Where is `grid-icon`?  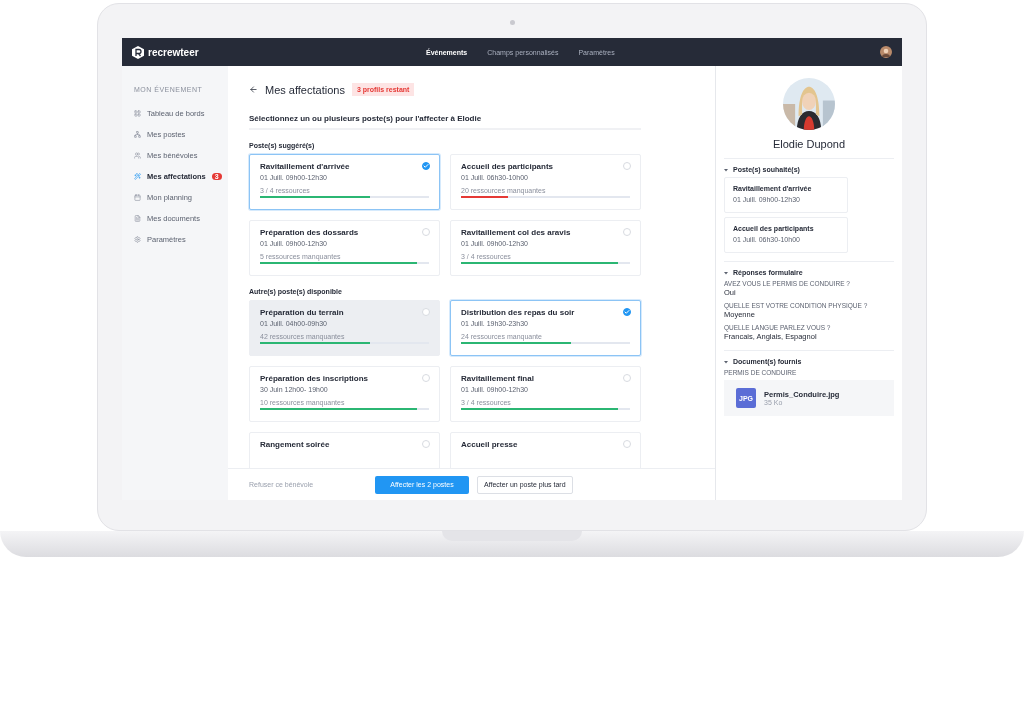
grid-icon is located at coordinates (137, 113).